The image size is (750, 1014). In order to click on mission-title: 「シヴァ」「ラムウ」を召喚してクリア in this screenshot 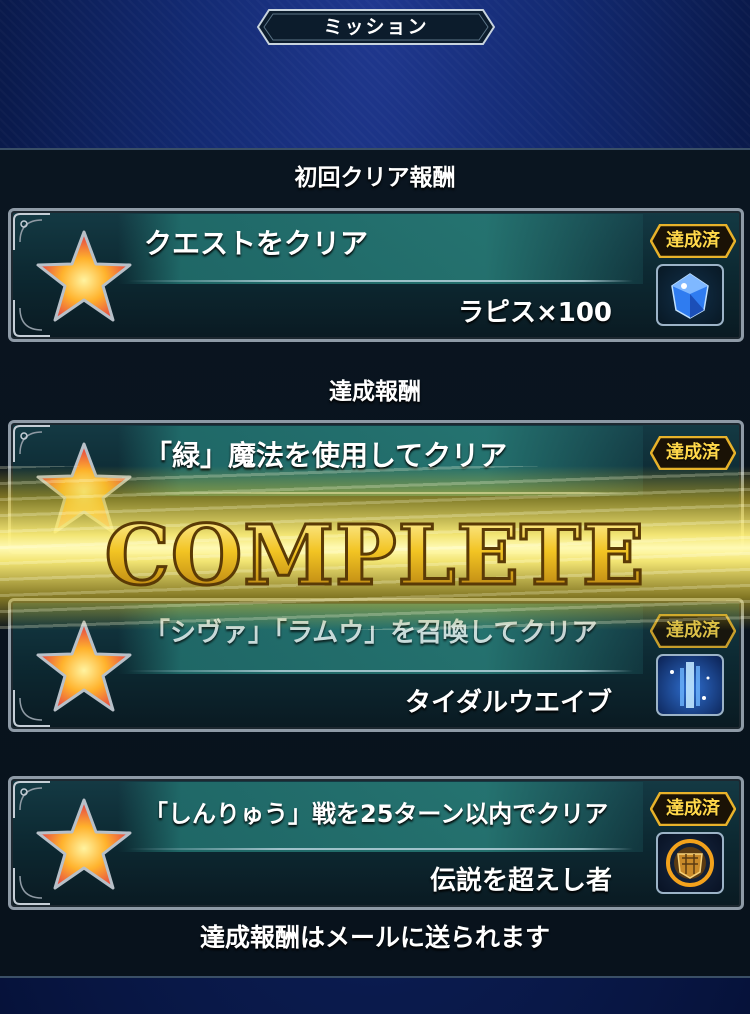, I will do `click(371, 633)`.